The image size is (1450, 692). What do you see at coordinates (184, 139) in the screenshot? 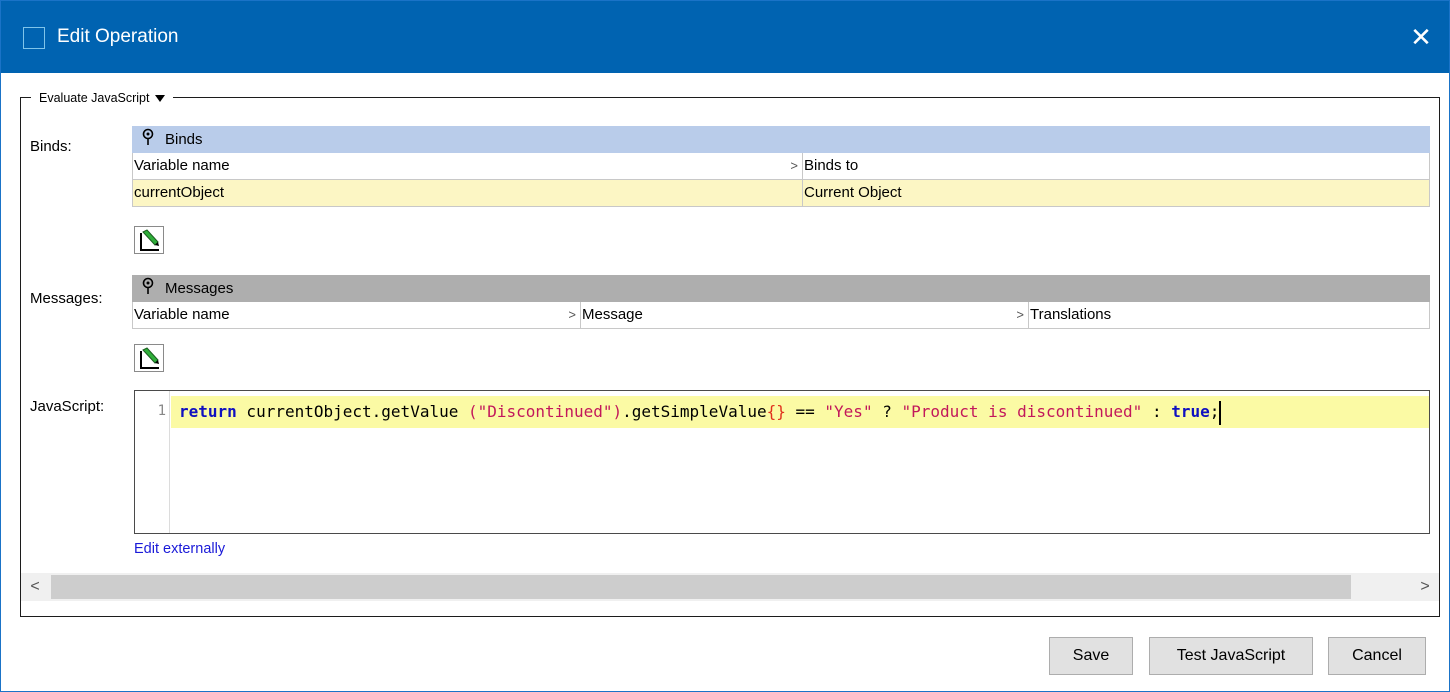
I see `binds-table-title: Binds` at bounding box center [184, 139].